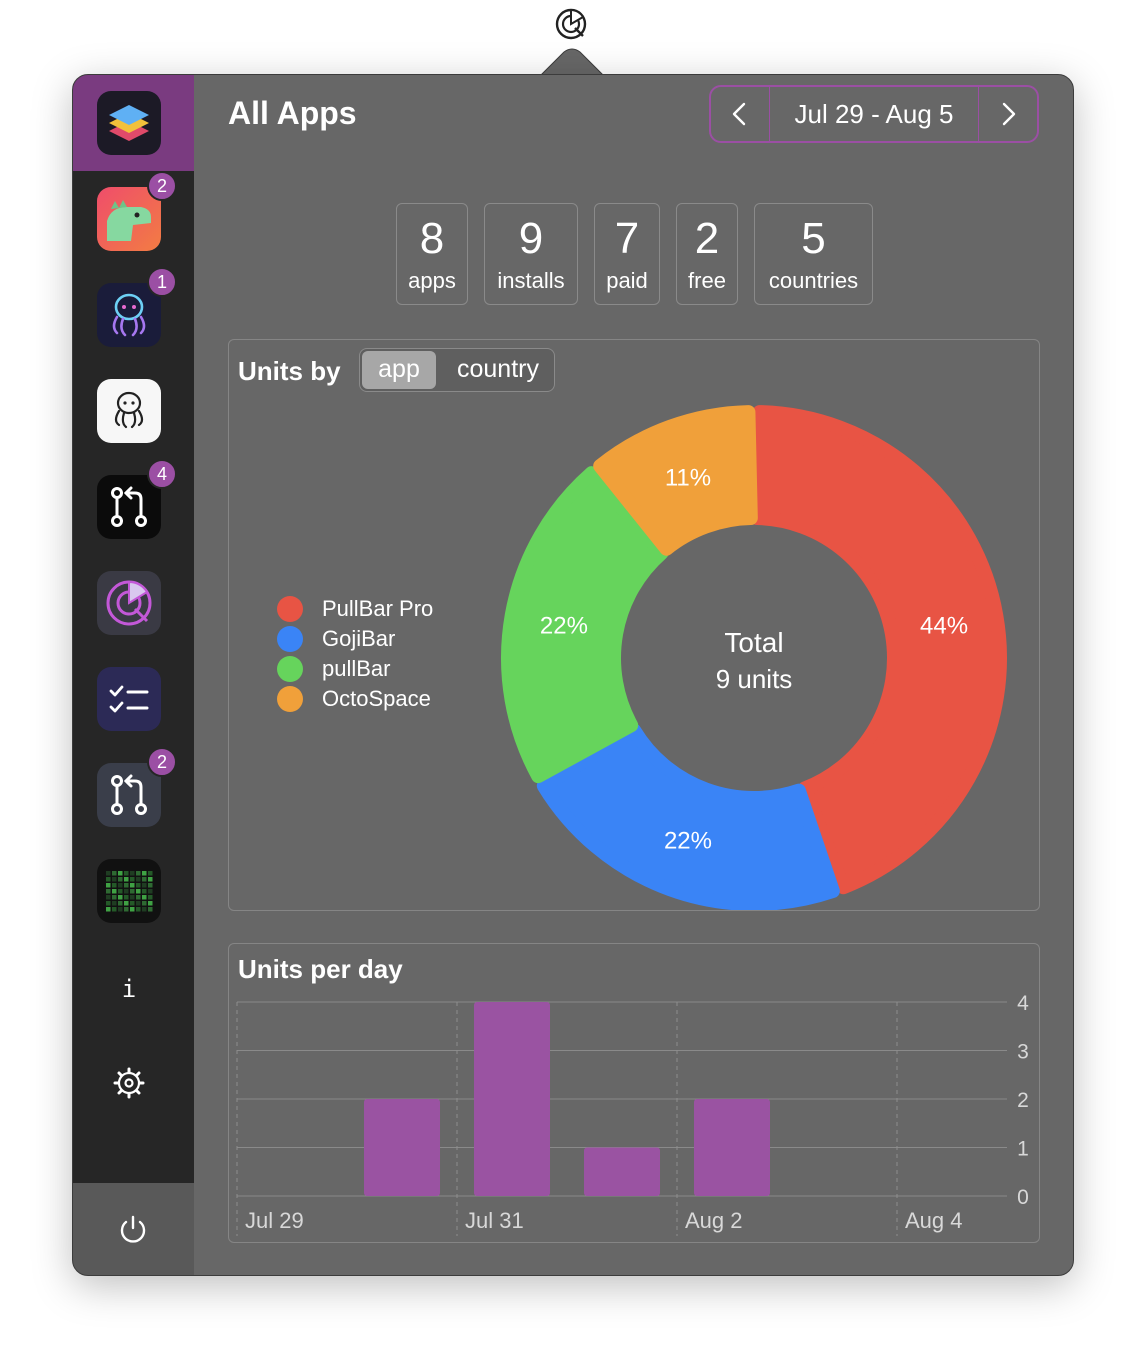  What do you see at coordinates (137, 211) in the screenshot?
I see `sidebar-item-app-2: 2` at bounding box center [137, 211].